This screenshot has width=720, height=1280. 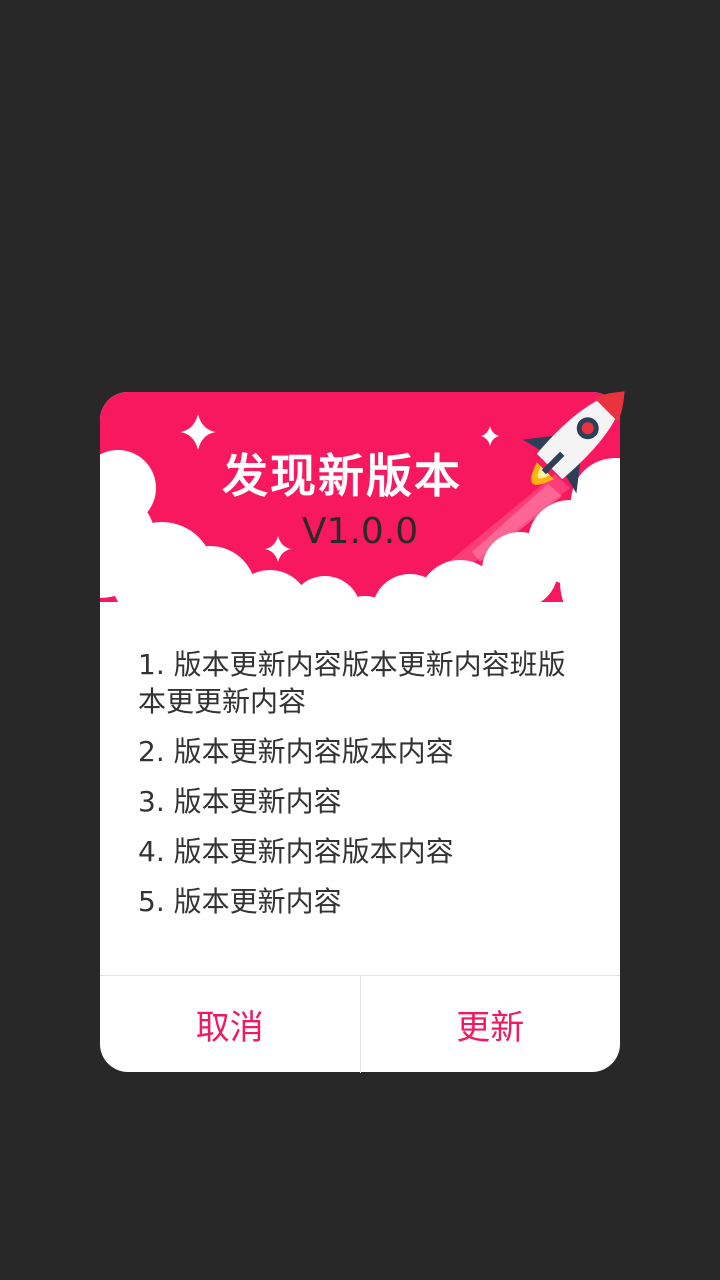 I want to click on release-note-item: 2. 版本更新内容版本内容, so click(x=296, y=751).